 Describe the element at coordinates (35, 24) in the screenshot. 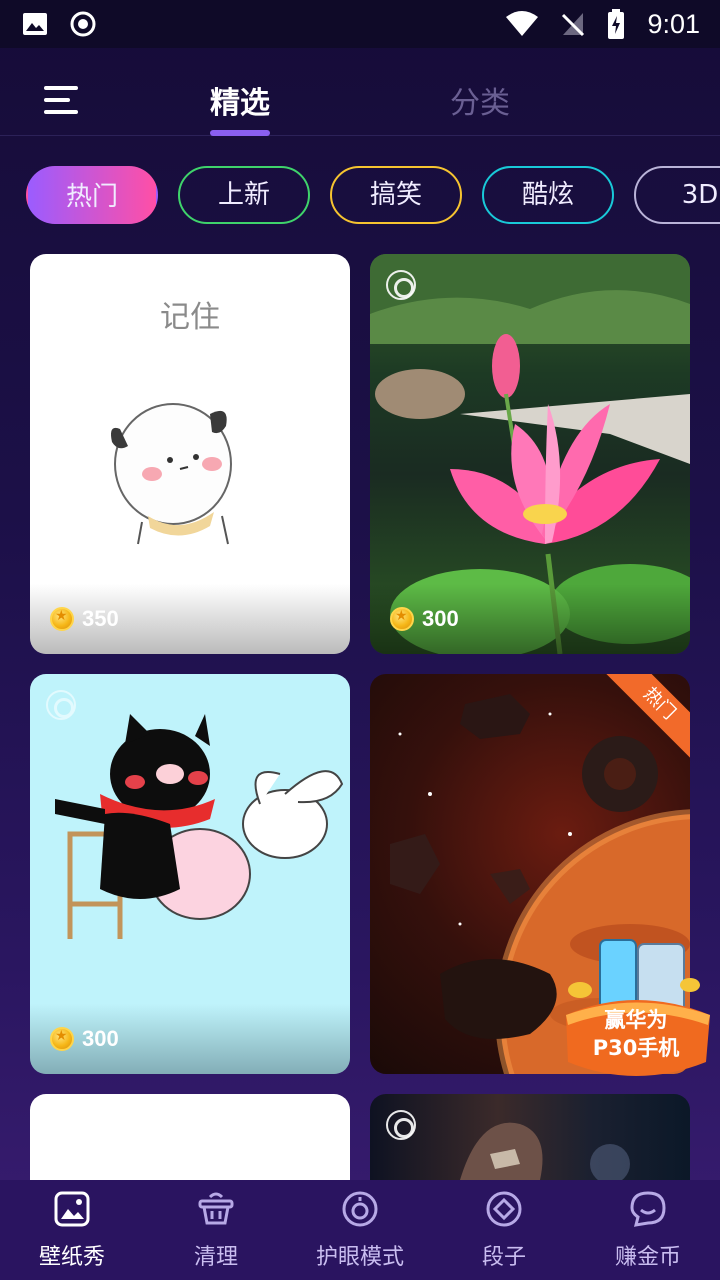

I see `image-notification-icon` at that location.